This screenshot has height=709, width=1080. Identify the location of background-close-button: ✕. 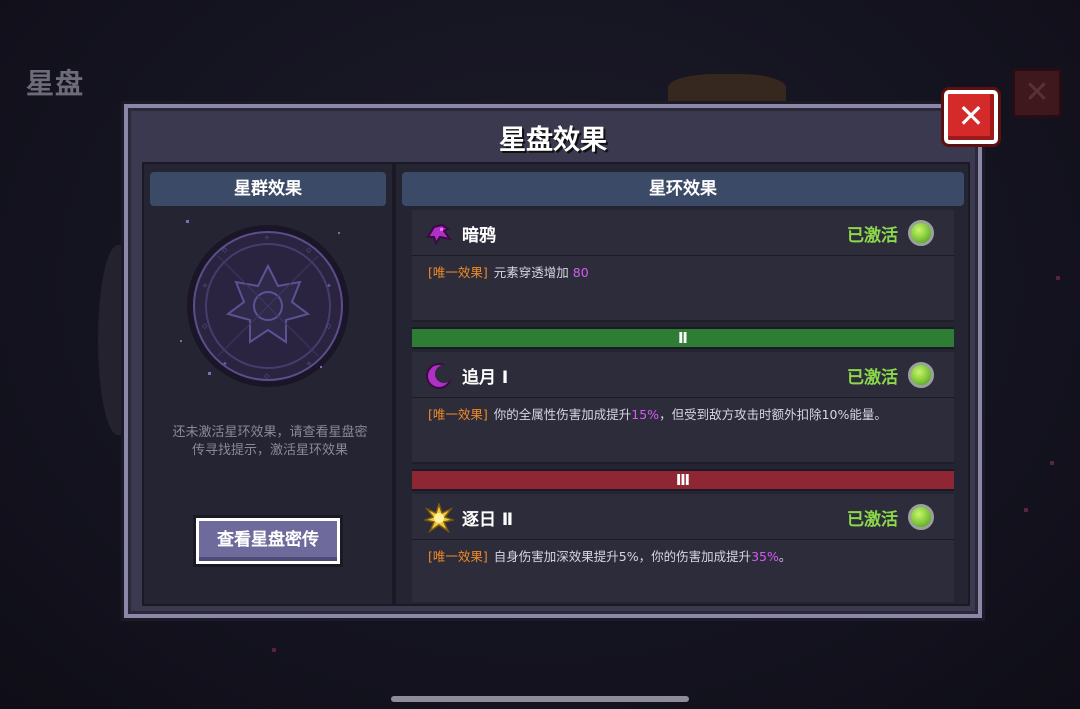
(1037, 93).